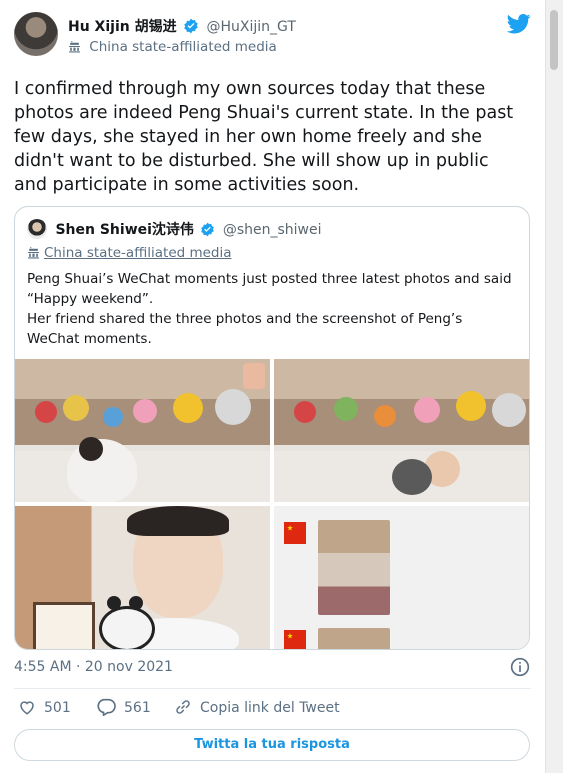 The image size is (563, 773). I want to click on quoted-affiliation-label: China state-affiliated media, so click(138, 253).